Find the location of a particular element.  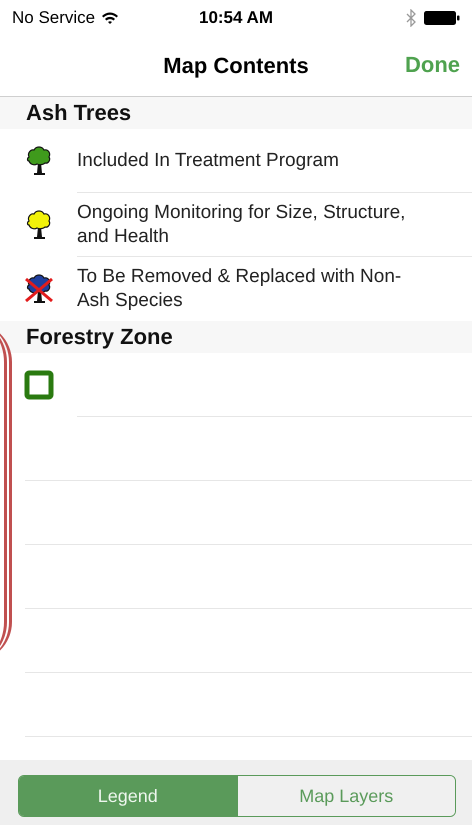

clock-time: 10:54 AM is located at coordinates (235, 17).